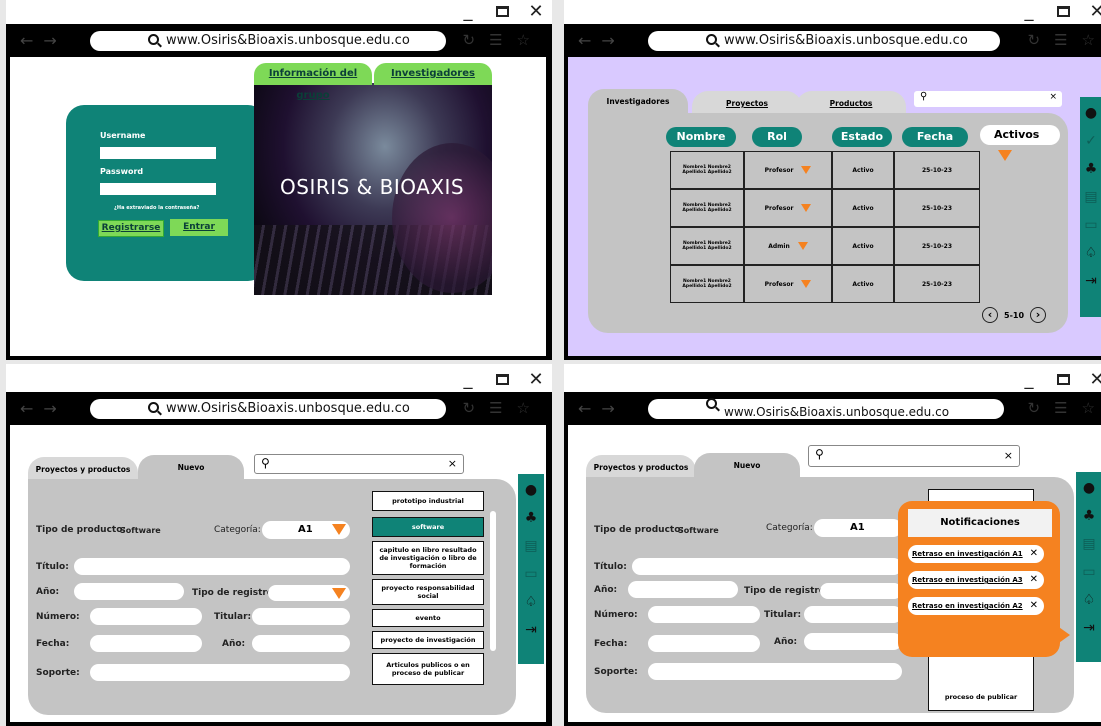 This screenshot has height=726, width=1101. Describe the element at coordinates (156, 208) in the screenshot. I see `forgot-password-link: ¿Ha extraviado la contraseña?` at that location.